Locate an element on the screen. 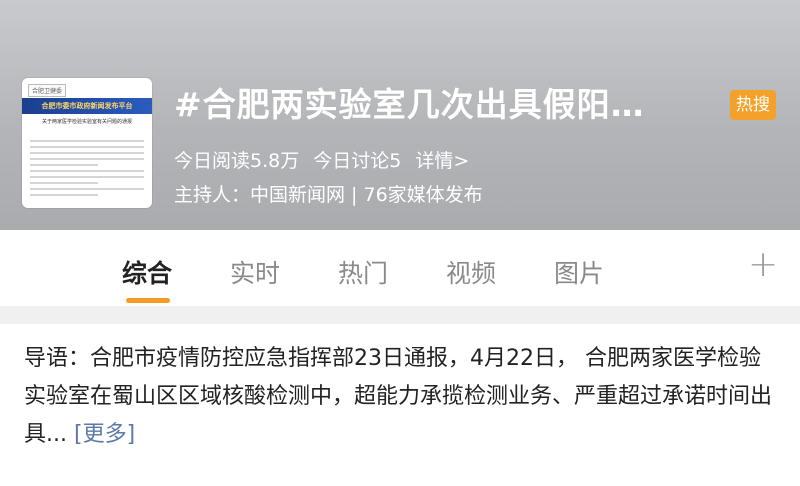 The image size is (800, 486). thumbnail-doc-title: 关于两家医学检验实验室有关问题的通报 is located at coordinates (86, 122).